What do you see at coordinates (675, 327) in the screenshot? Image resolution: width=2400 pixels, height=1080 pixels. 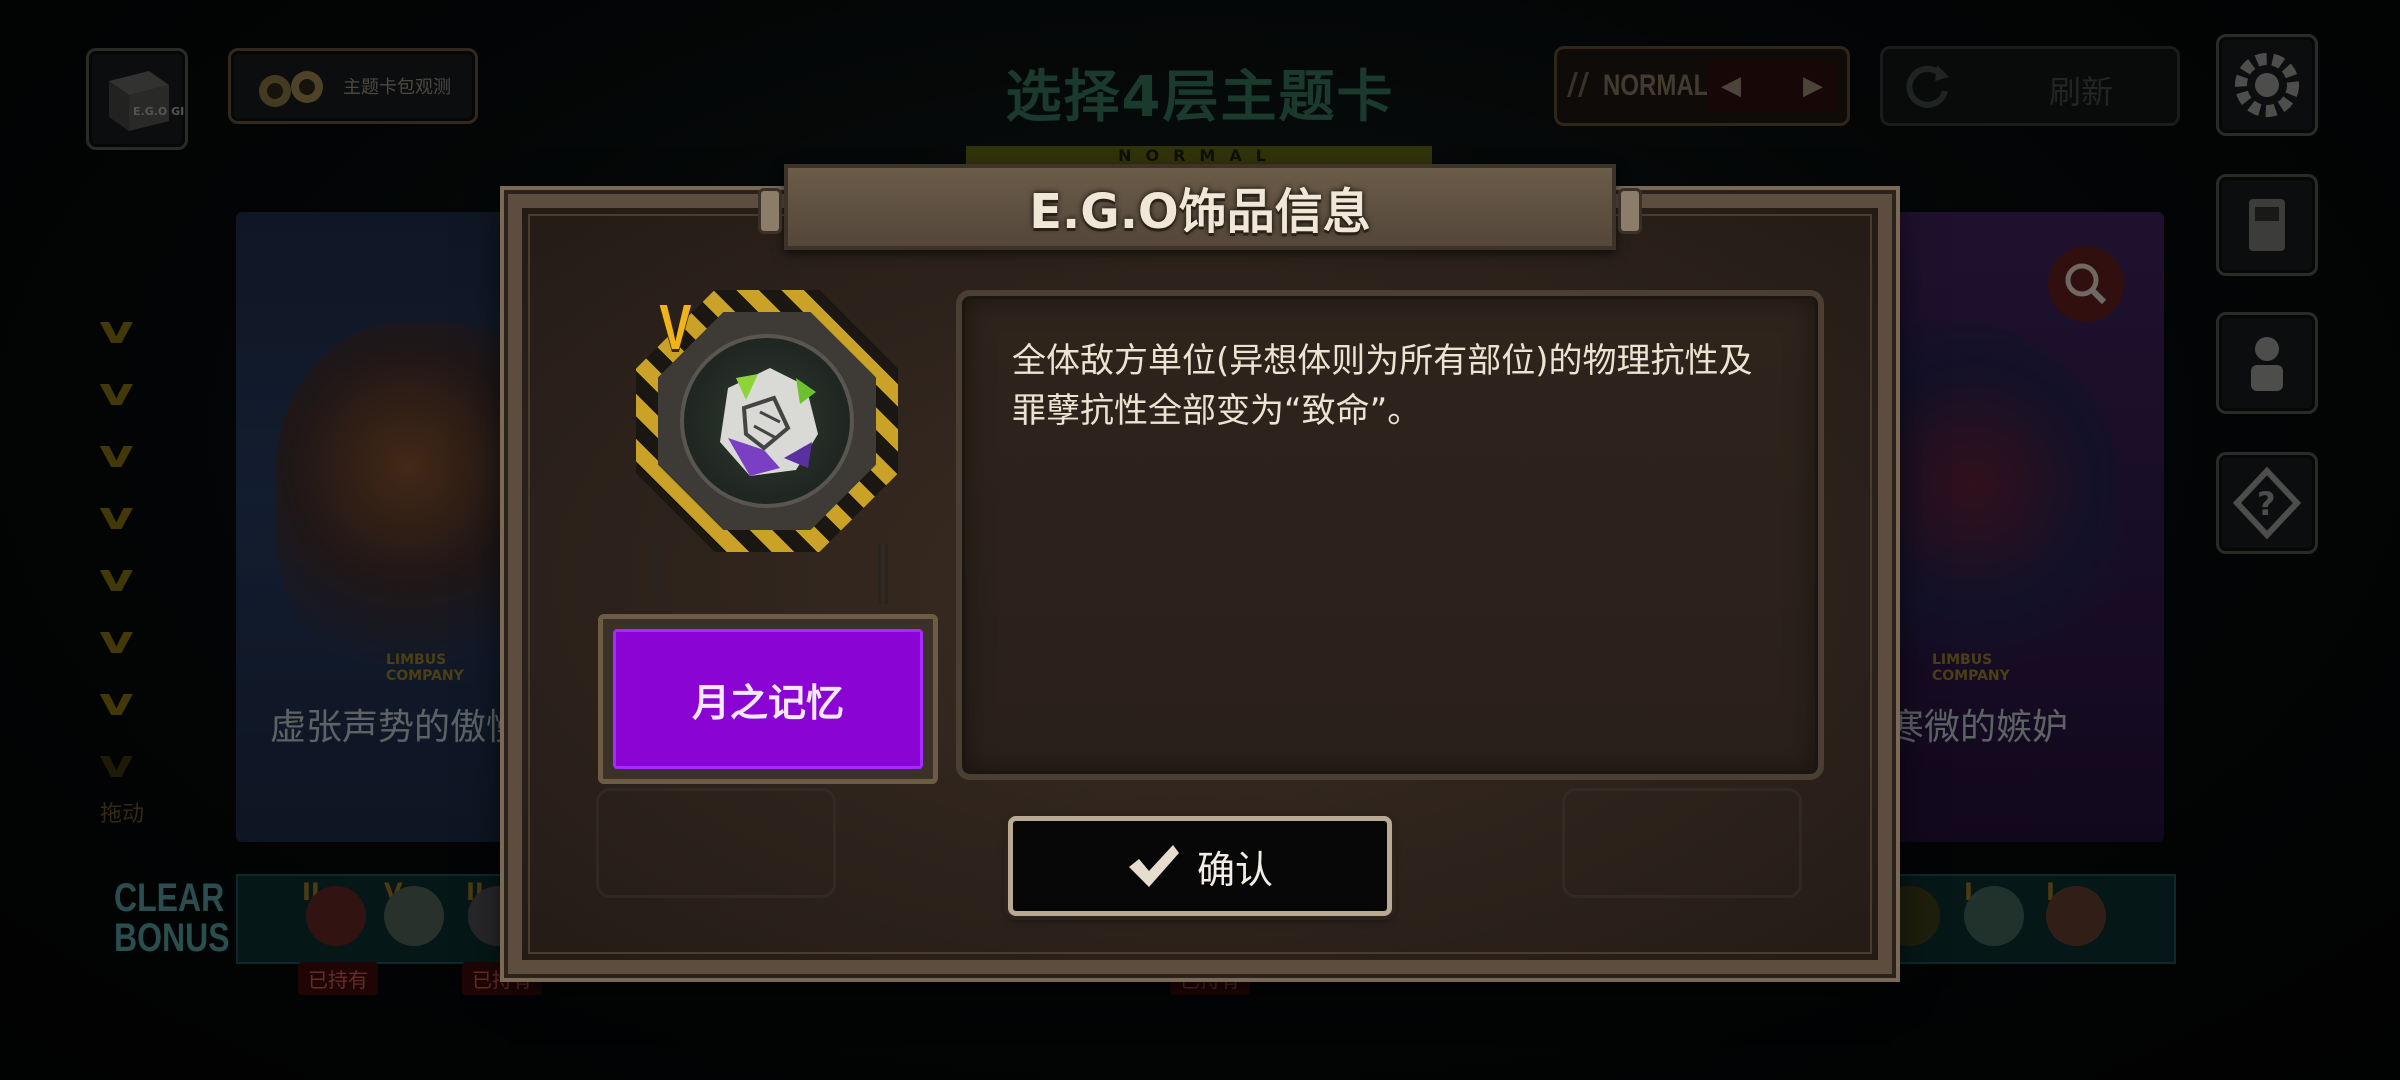 I see `gift-tier-badge: V` at bounding box center [675, 327].